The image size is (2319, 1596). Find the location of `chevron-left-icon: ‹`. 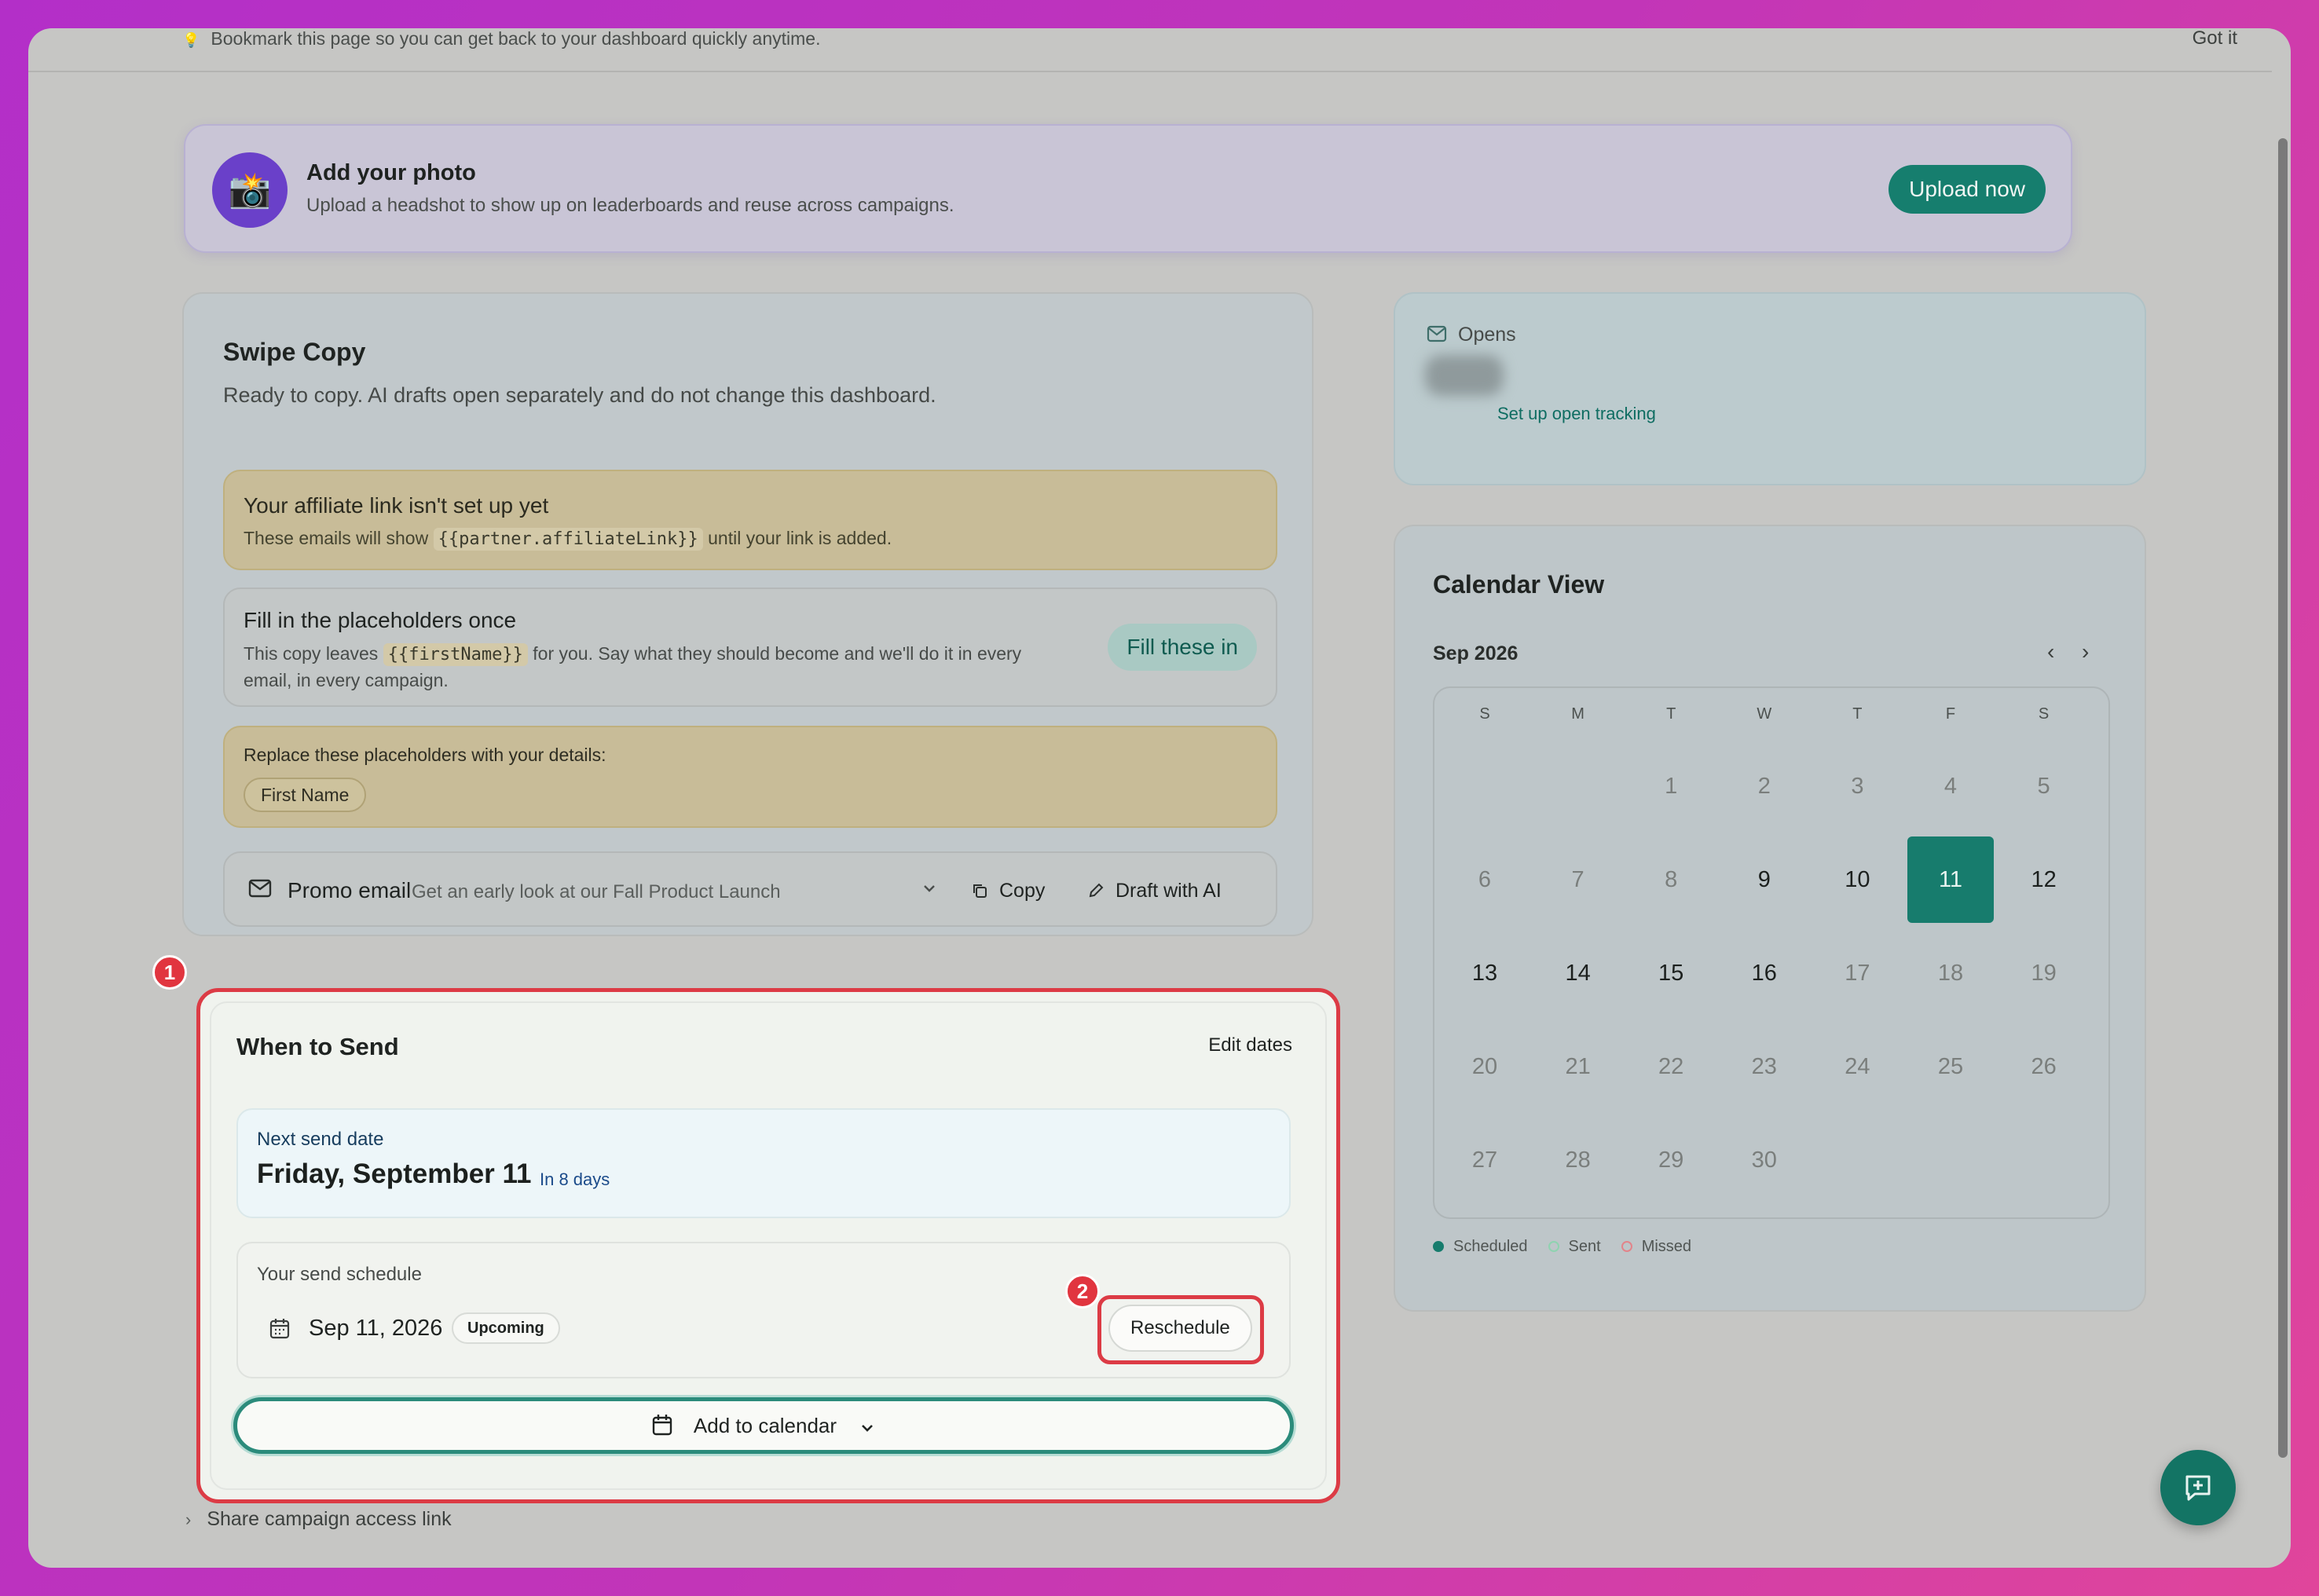

chevron-left-icon: ‹ is located at coordinates (2050, 651).